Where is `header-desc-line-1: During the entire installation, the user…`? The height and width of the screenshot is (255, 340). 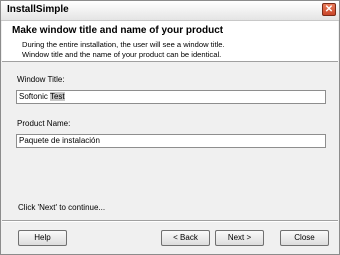
header-desc-line-1: During the entire installation, the user… is located at coordinates (123, 44).